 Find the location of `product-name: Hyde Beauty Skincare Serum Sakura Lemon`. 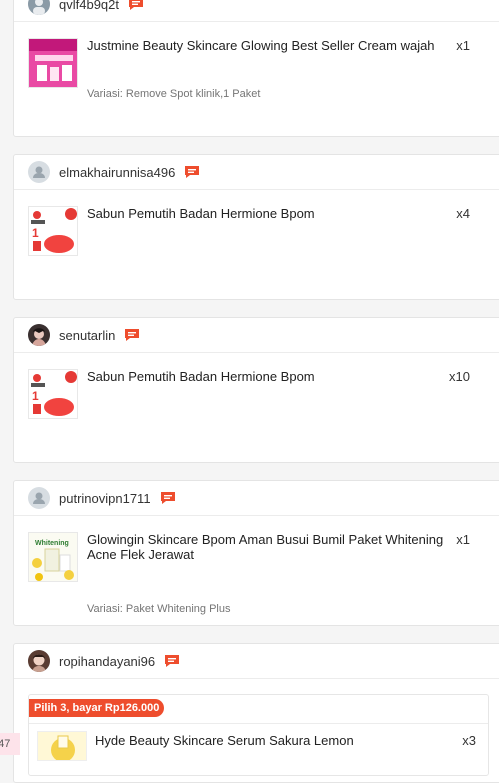

product-name: Hyde Beauty Skincare Serum Sakura Lemon is located at coordinates (224, 740).